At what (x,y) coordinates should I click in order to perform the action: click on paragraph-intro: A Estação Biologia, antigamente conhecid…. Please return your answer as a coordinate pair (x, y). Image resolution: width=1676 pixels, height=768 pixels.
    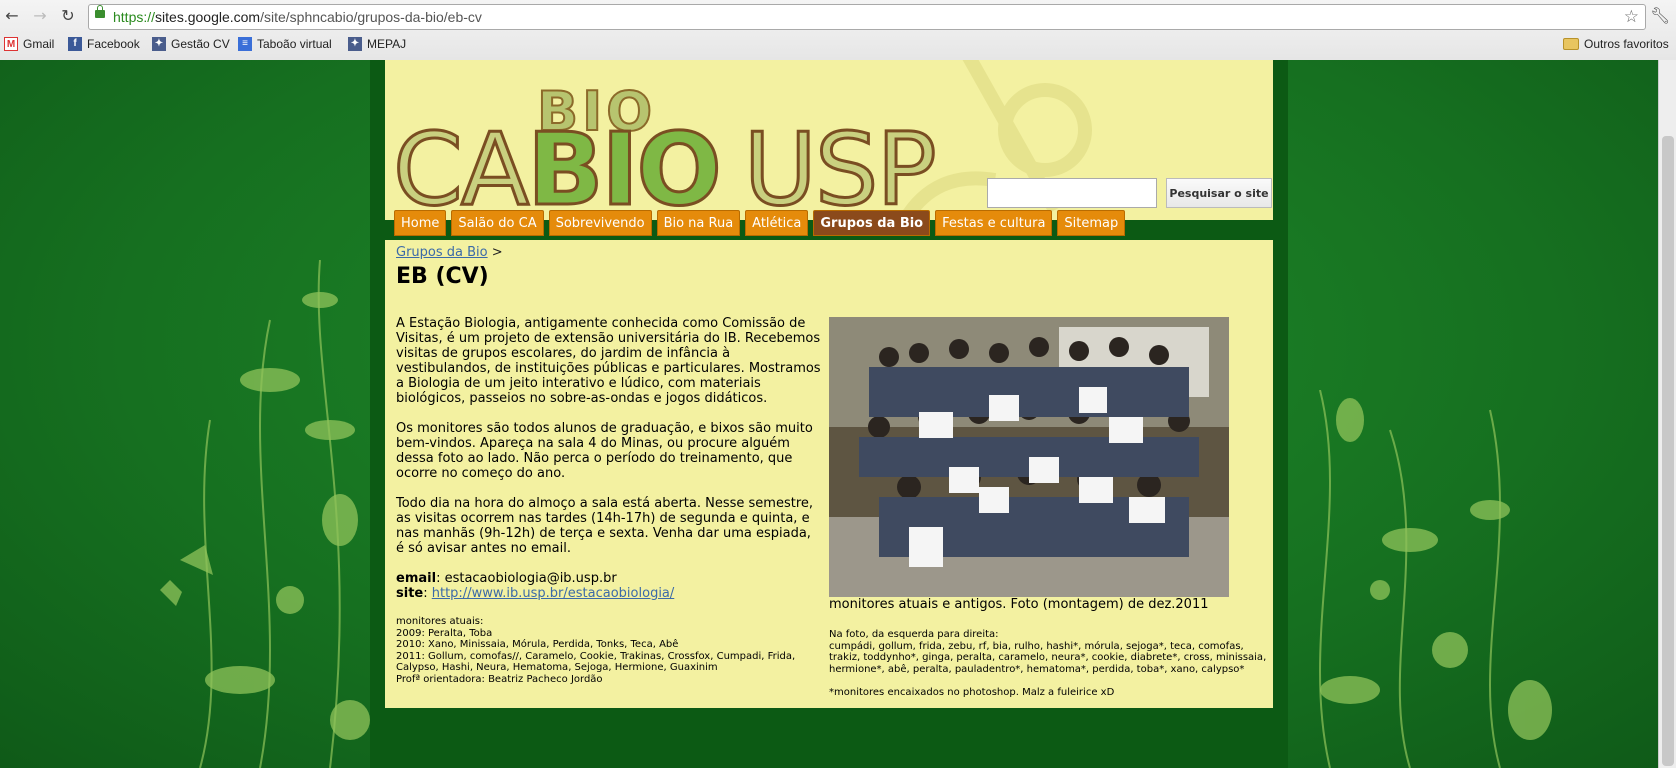
    Looking at the image, I should click on (608, 361).